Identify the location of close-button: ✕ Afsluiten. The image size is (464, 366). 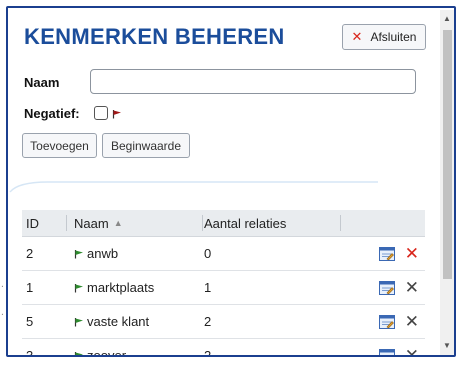
(384, 37).